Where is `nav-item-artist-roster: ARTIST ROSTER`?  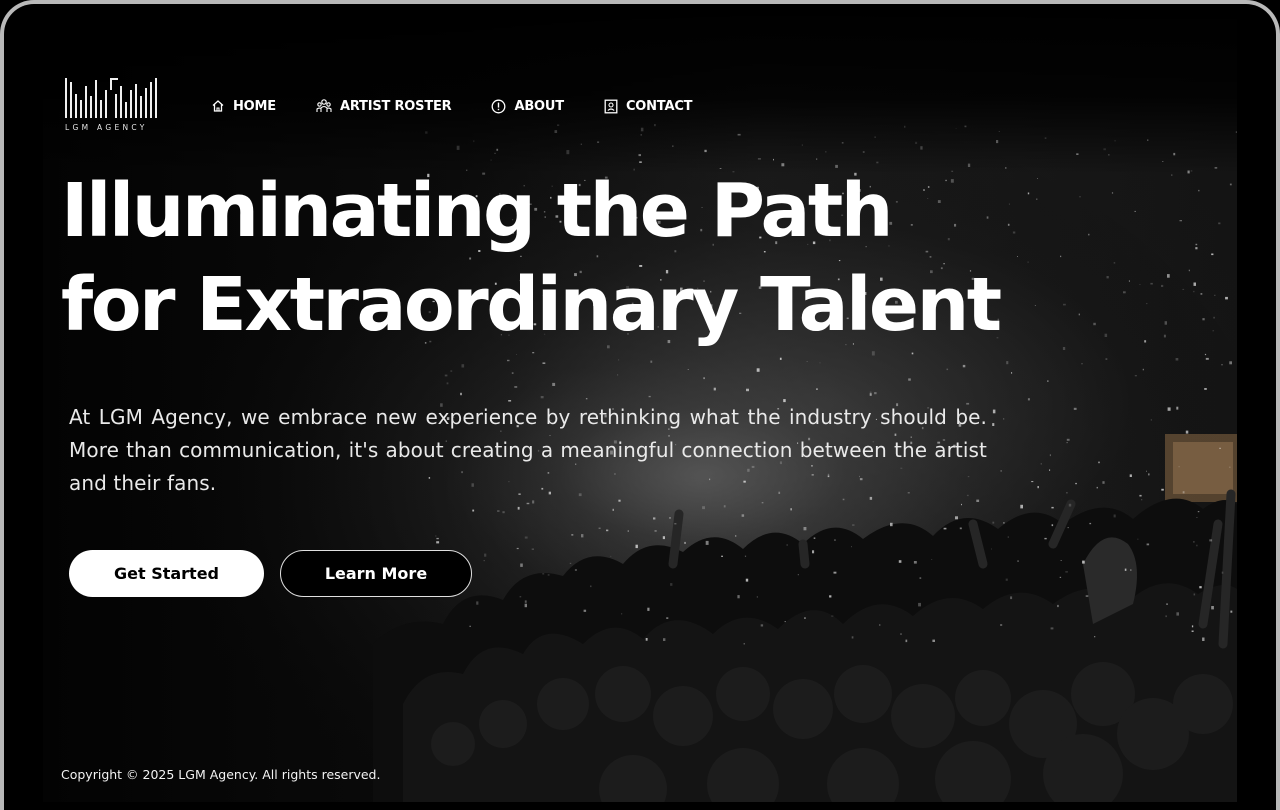 nav-item-artist-roster: ARTIST ROSTER is located at coordinates (384, 106).